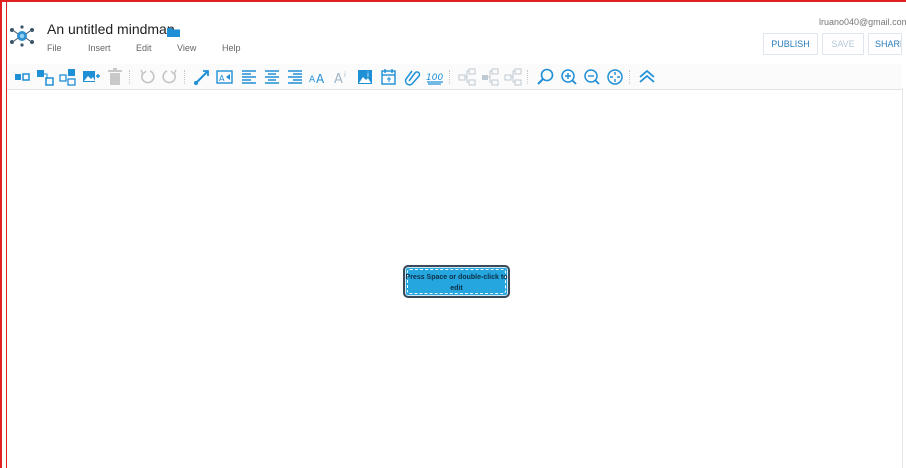  I want to click on redo-icon, so click(170, 77).